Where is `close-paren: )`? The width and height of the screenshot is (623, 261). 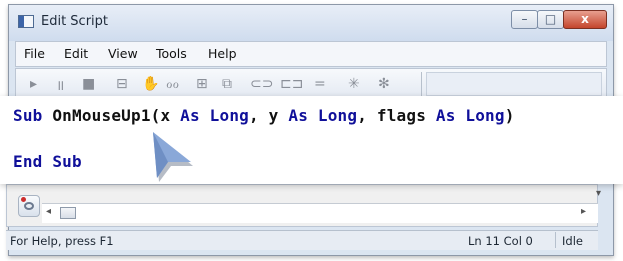
close-paren: ) is located at coordinates (509, 115).